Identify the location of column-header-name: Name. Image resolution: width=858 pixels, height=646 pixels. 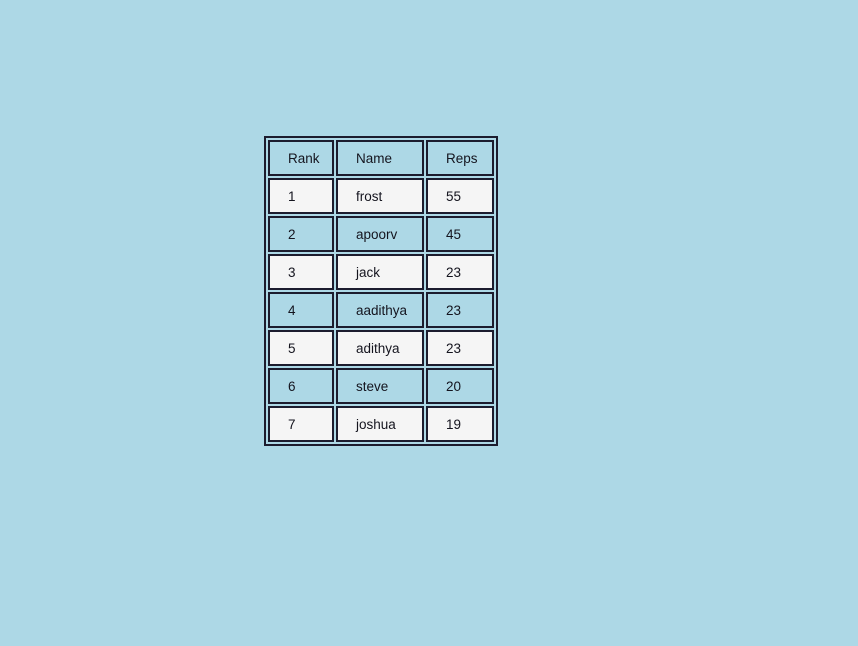
(380, 158).